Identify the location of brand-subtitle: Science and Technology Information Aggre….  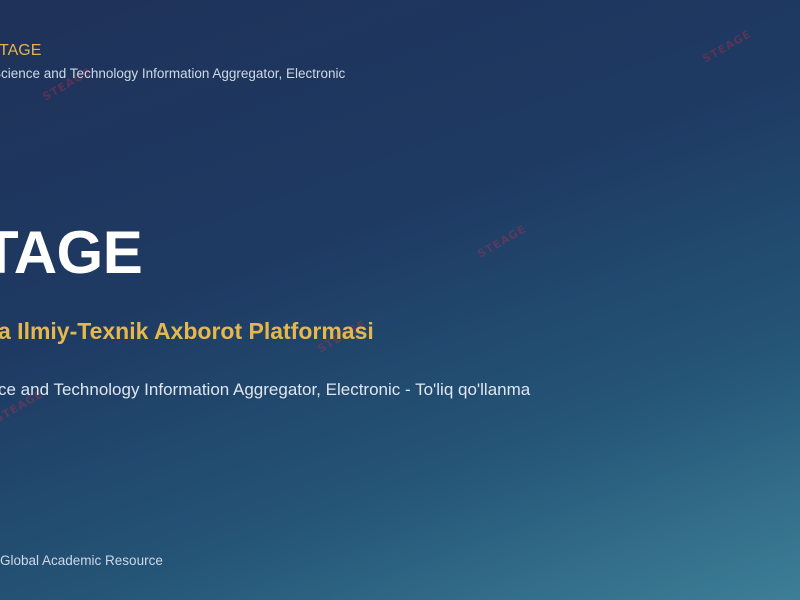
(173, 73).